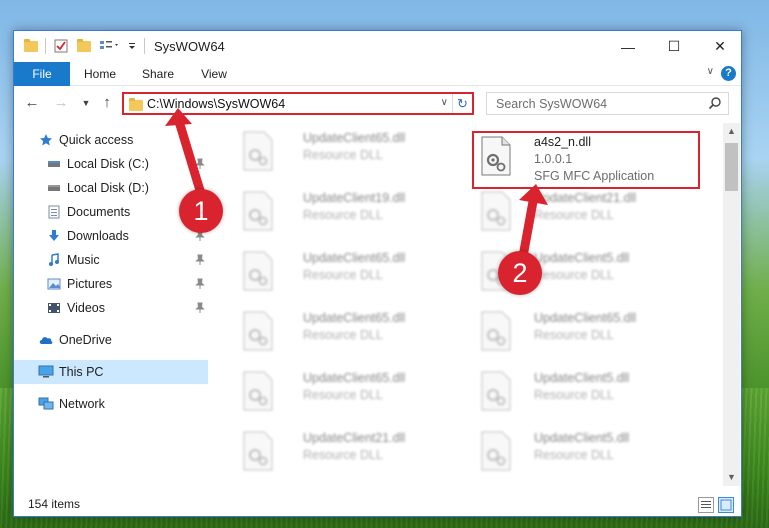 This screenshot has height=528, width=769. I want to click on search-placeholder: Search SysWOW64, so click(552, 104).